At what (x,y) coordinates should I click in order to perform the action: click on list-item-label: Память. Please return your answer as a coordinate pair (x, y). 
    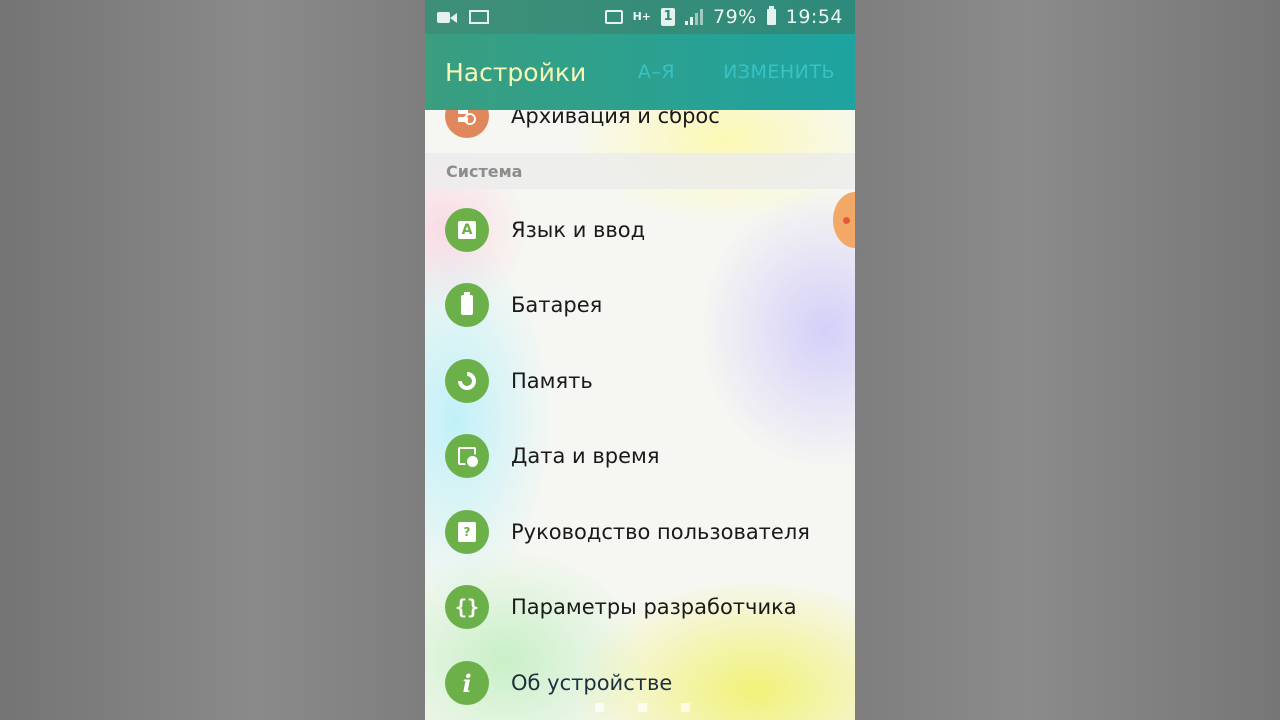
    Looking at the image, I should click on (552, 381).